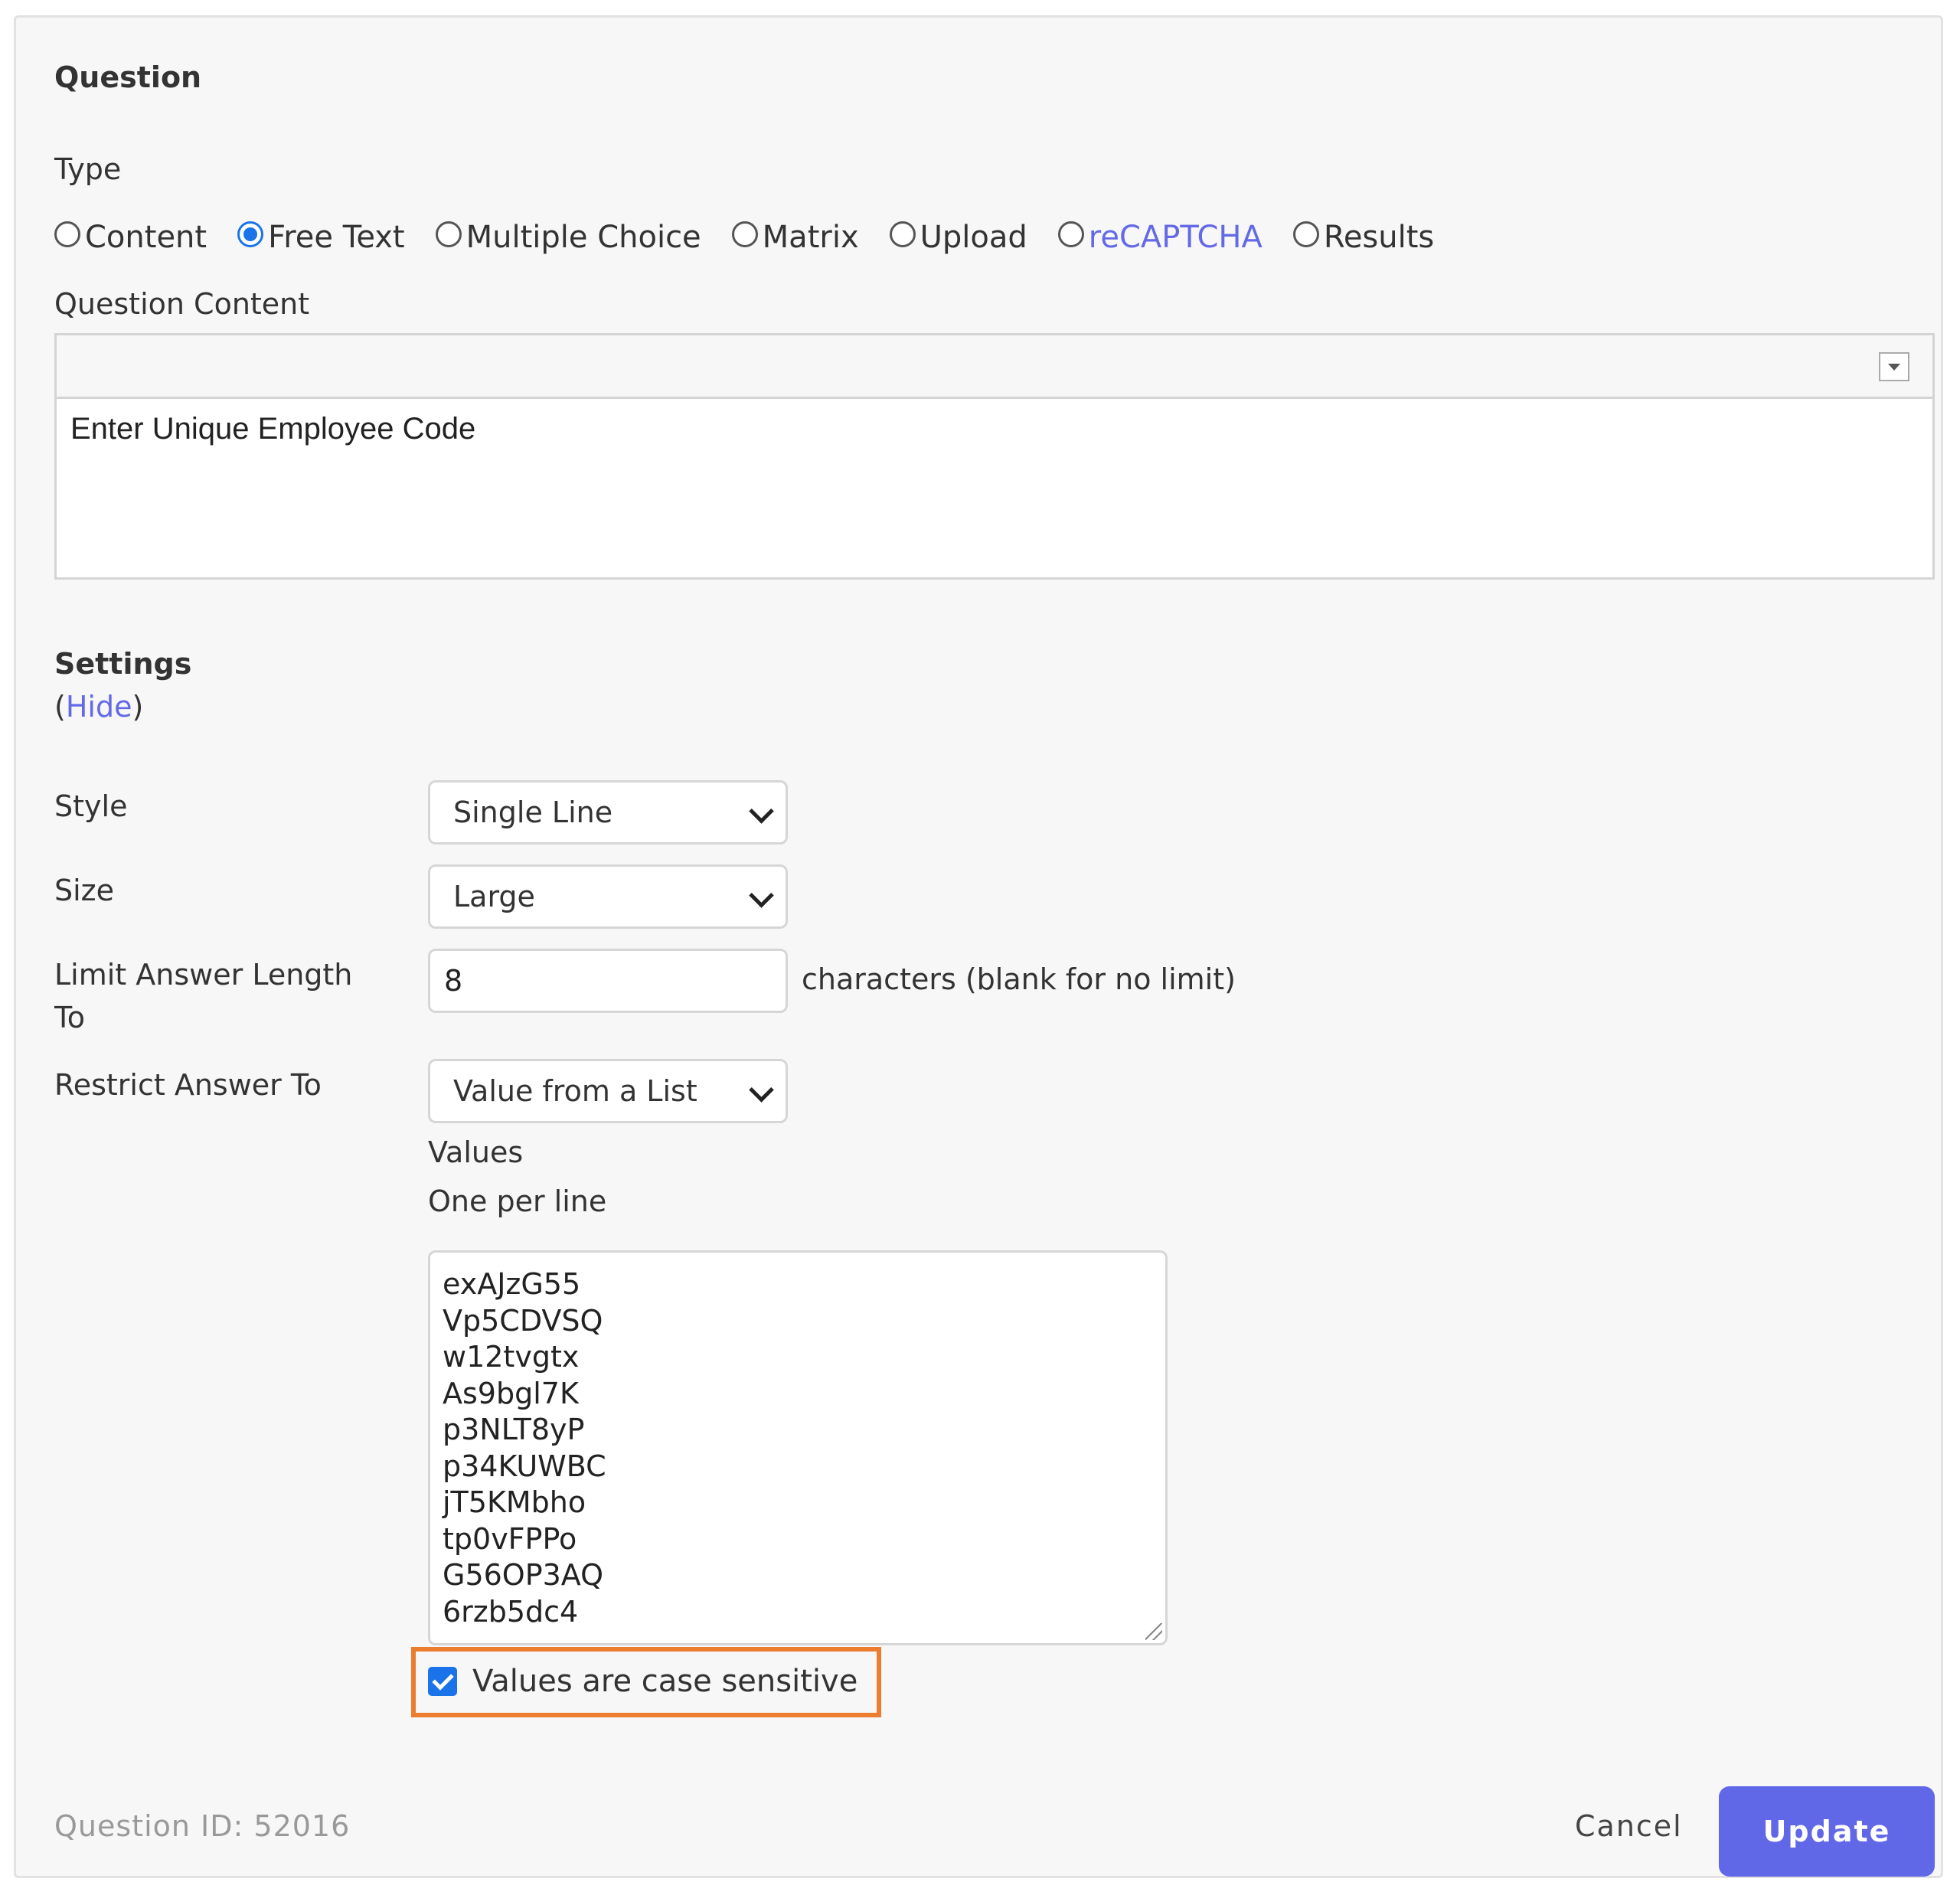  Describe the element at coordinates (744, 234) in the screenshot. I see `radio-matrix` at that location.